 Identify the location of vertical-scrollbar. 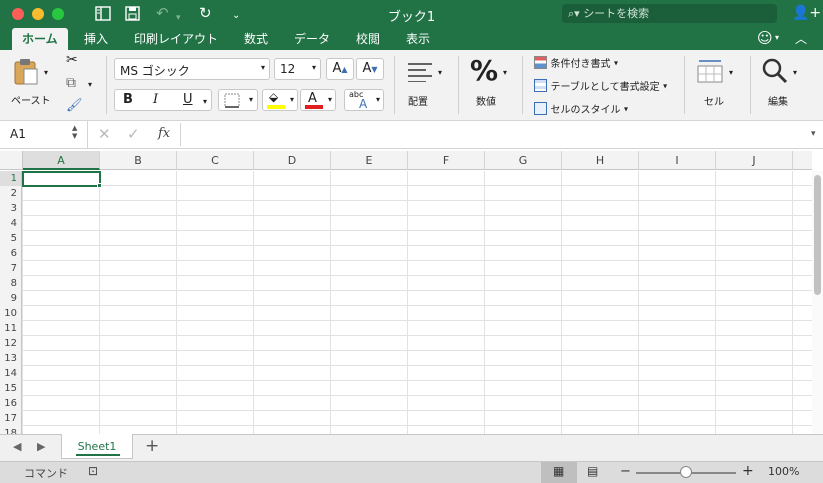
(817, 302).